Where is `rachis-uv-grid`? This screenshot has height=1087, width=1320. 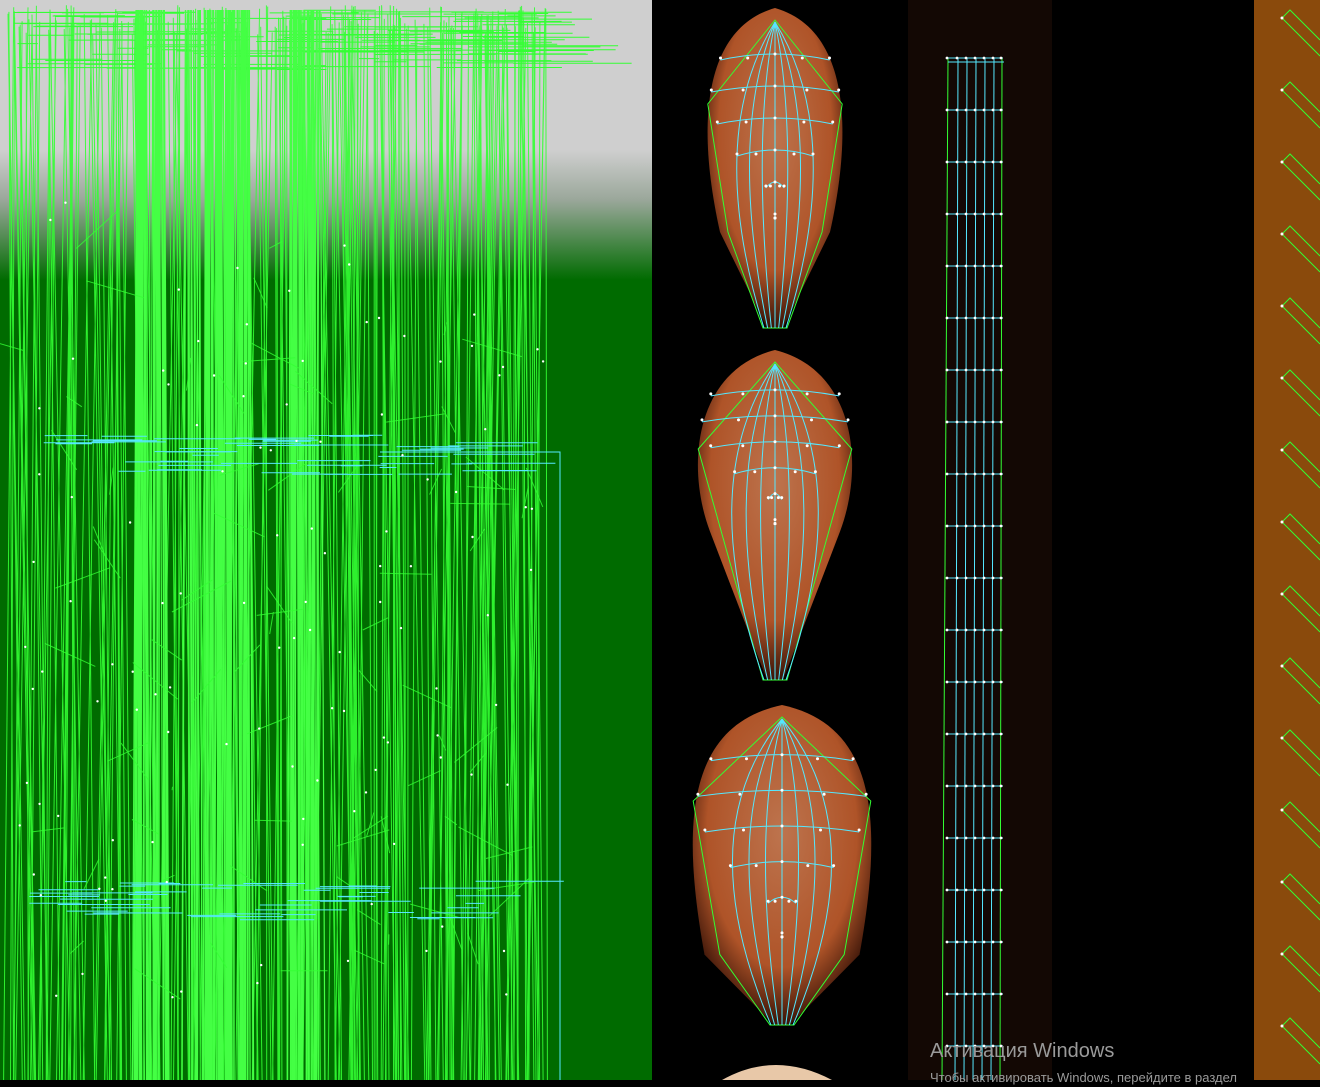
rachis-uv-grid is located at coordinates (972, 568).